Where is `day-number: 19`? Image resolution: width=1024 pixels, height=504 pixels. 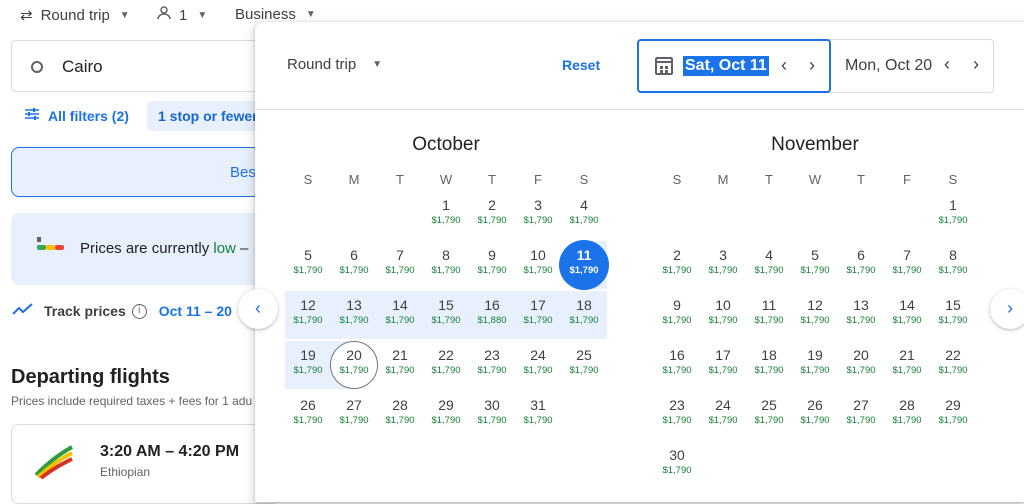
day-number: 19 is located at coordinates (308, 355).